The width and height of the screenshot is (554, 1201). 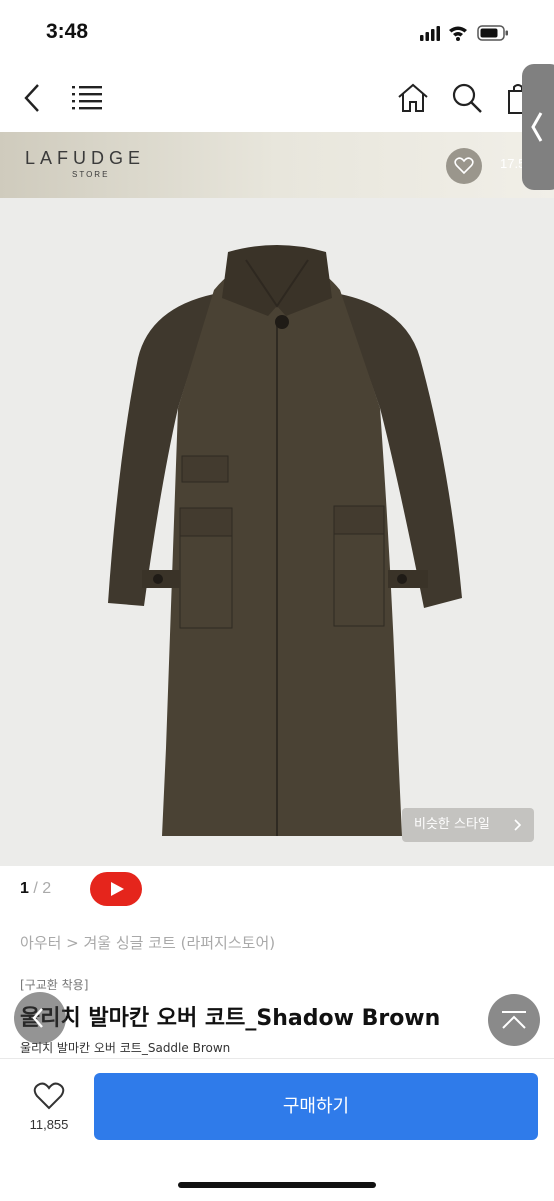 I want to click on chevron-right-icon, so click(x=518, y=825).